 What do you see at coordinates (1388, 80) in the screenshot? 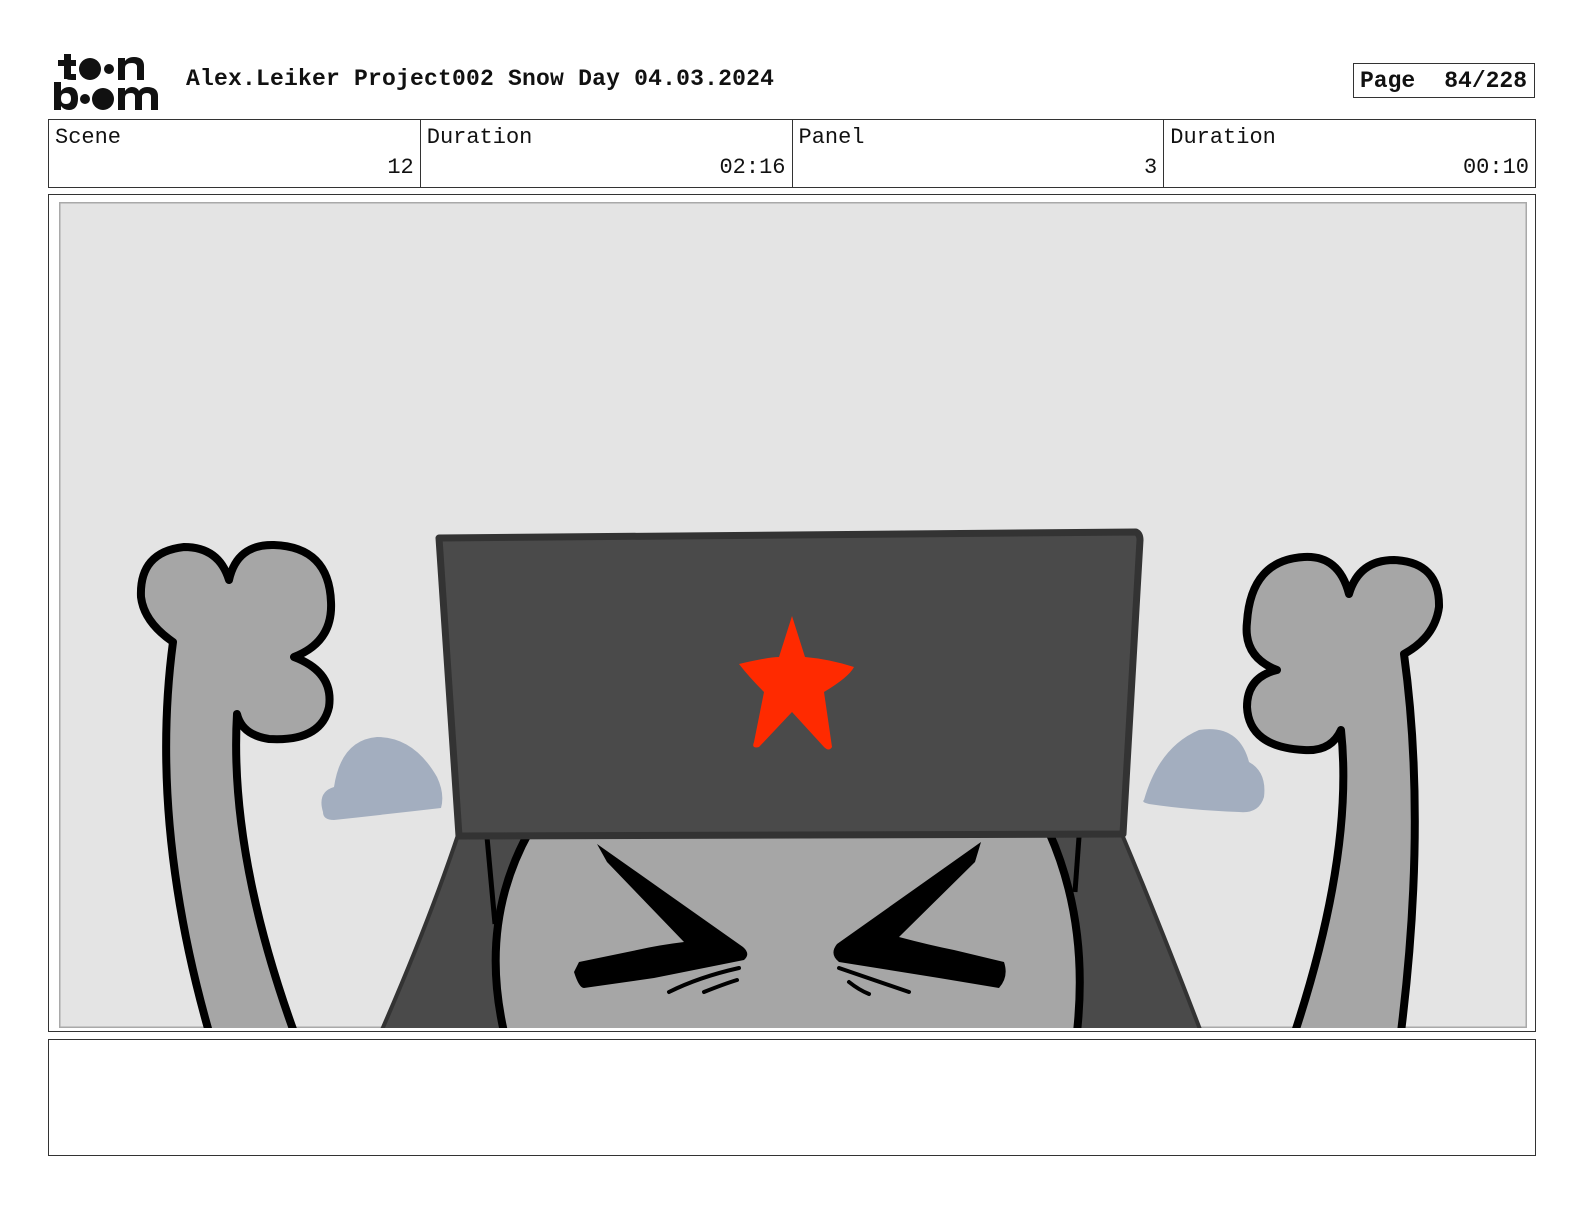
I see `page-label: Page` at bounding box center [1388, 80].